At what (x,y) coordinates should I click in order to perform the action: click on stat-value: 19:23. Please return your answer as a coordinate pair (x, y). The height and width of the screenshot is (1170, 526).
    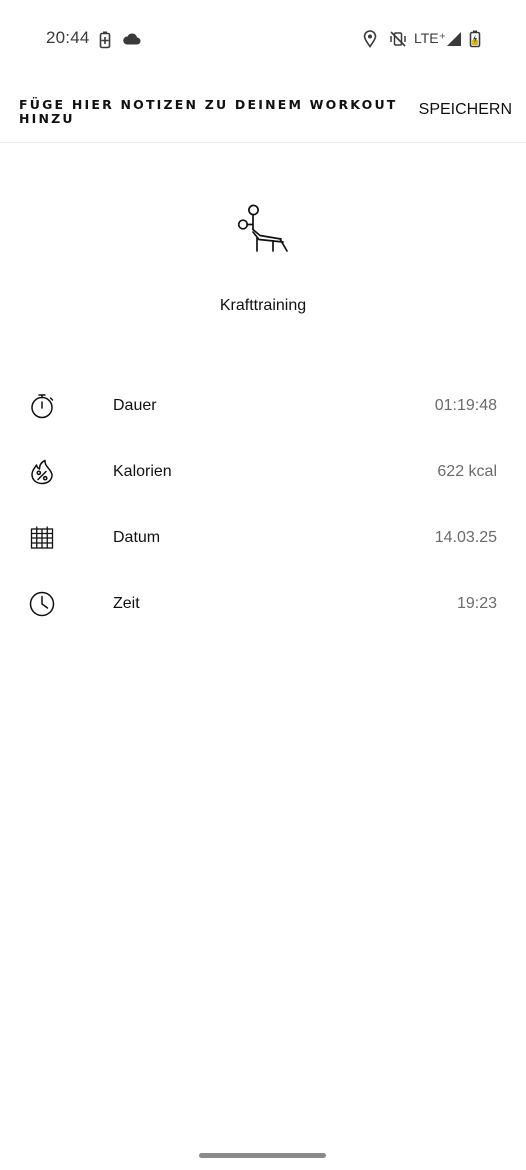
    Looking at the image, I should click on (476, 603).